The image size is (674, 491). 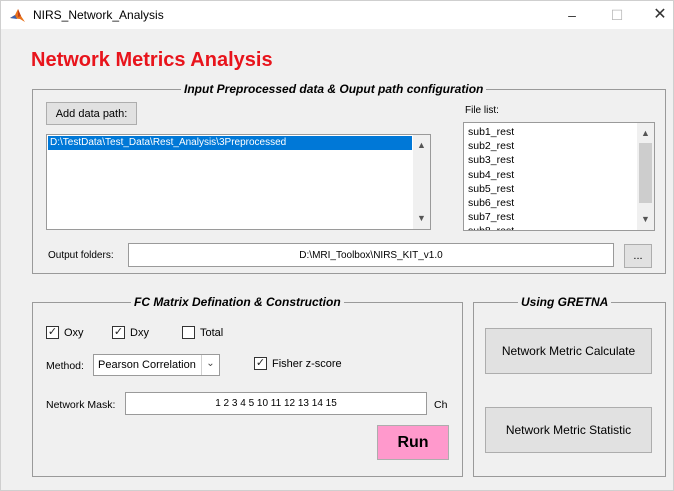 What do you see at coordinates (491, 189) in the screenshot?
I see `file-list-item: sub5_rest` at bounding box center [491, 189].